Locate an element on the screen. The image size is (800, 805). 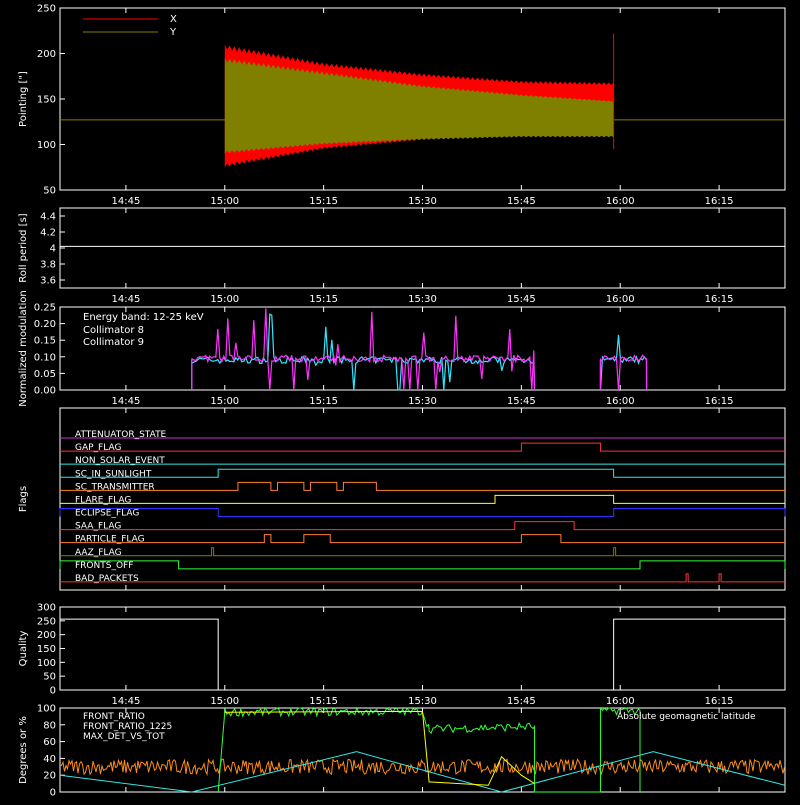
ratios-legend-geomag: Absolute geomagnetic latitude is located at coordinates (686, 717).